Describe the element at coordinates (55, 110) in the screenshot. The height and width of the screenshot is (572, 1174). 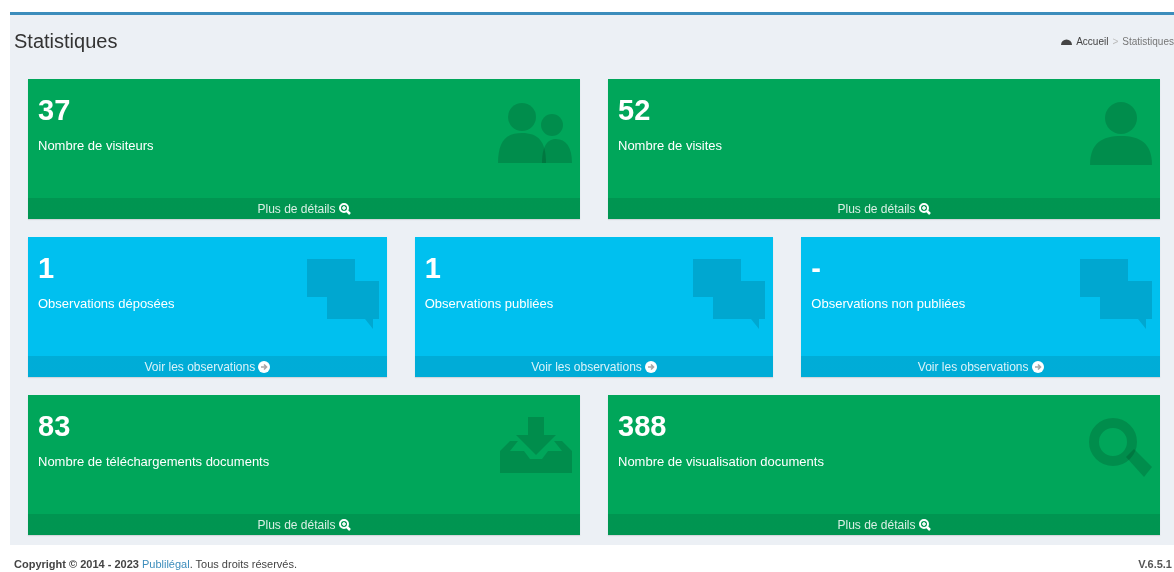
I see `stat-number: 37` at that location.